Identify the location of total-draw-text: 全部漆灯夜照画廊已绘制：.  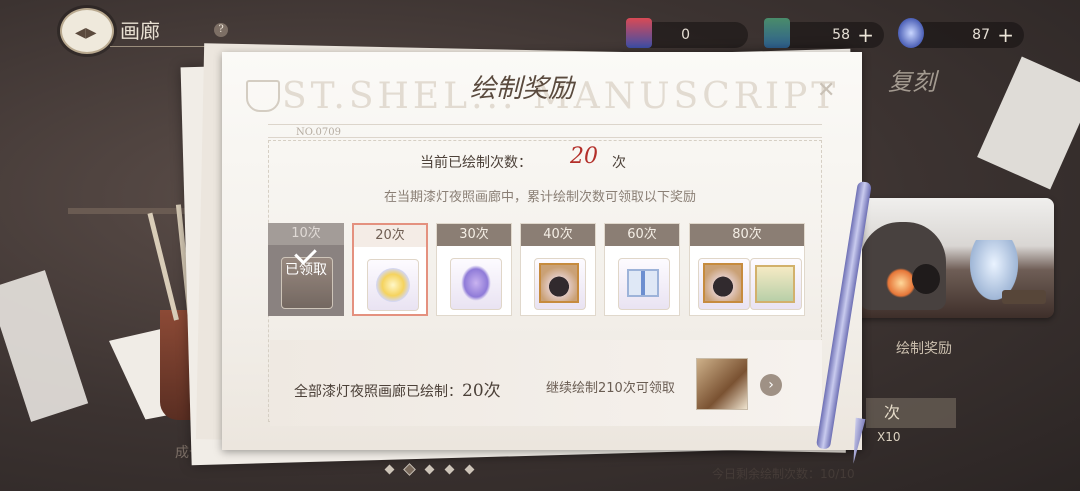
(378, 392).